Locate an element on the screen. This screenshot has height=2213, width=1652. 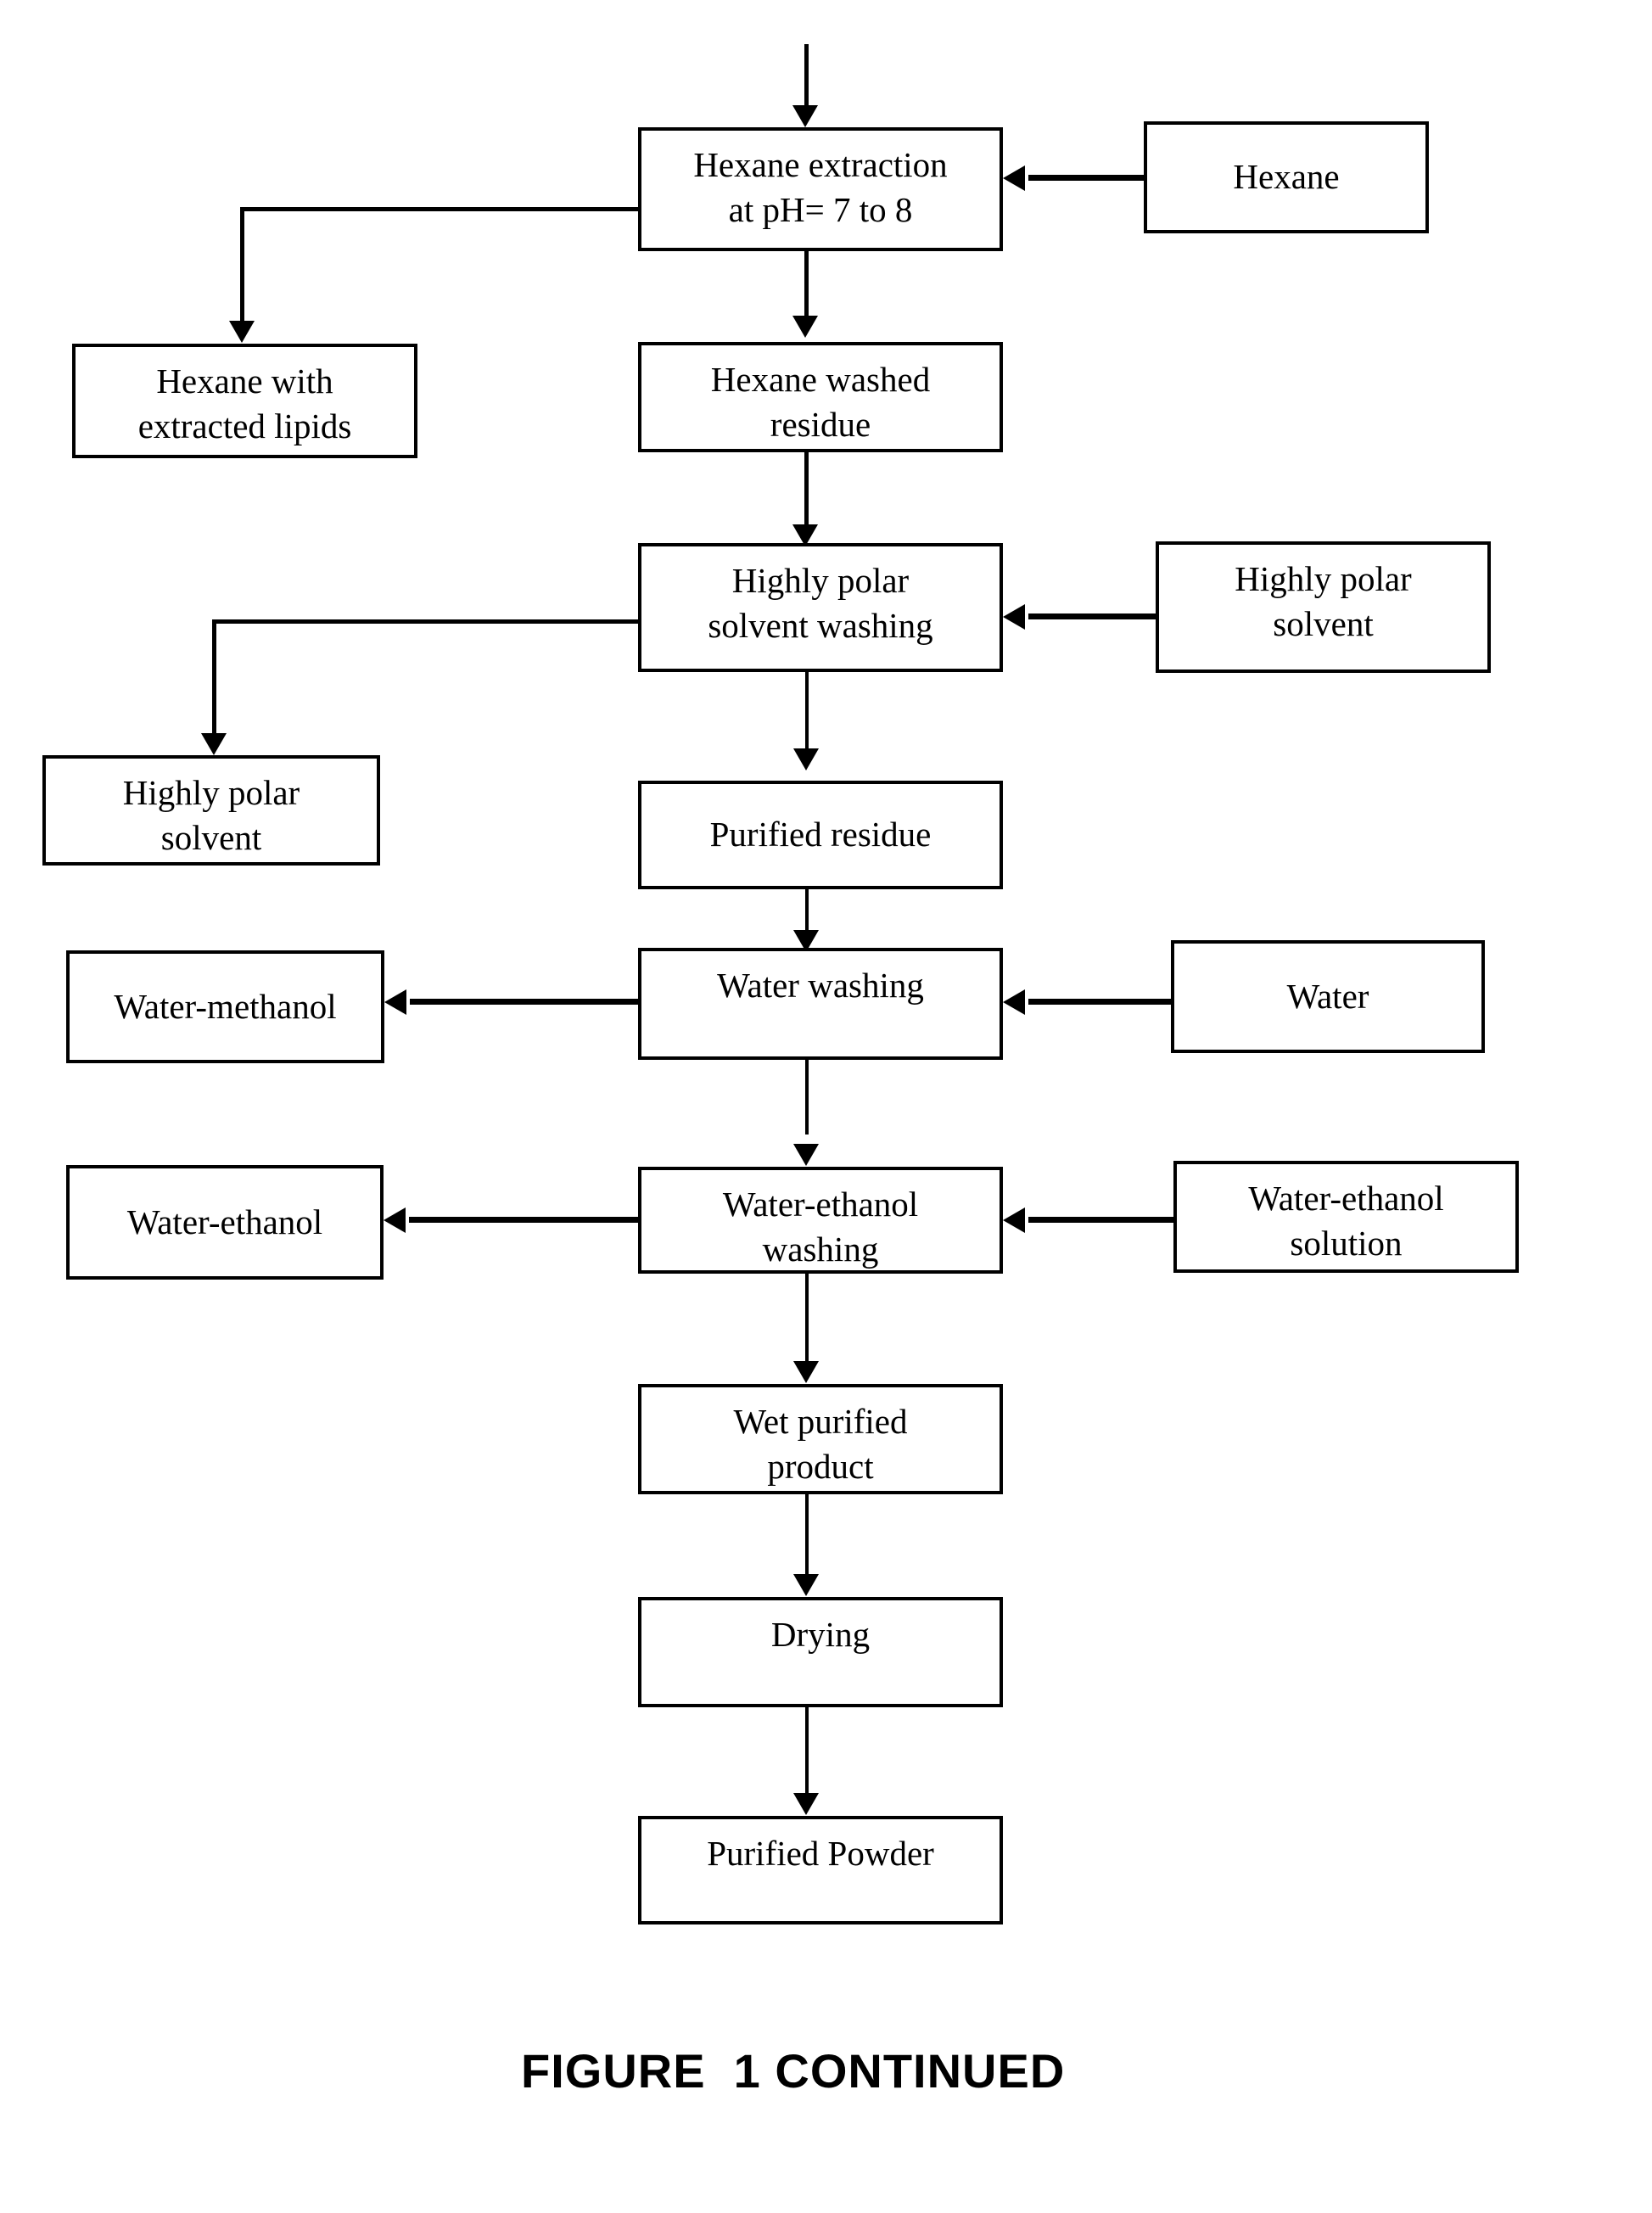
edge-polarwash-to-waste-vertical is located at coordinates (214, 678).